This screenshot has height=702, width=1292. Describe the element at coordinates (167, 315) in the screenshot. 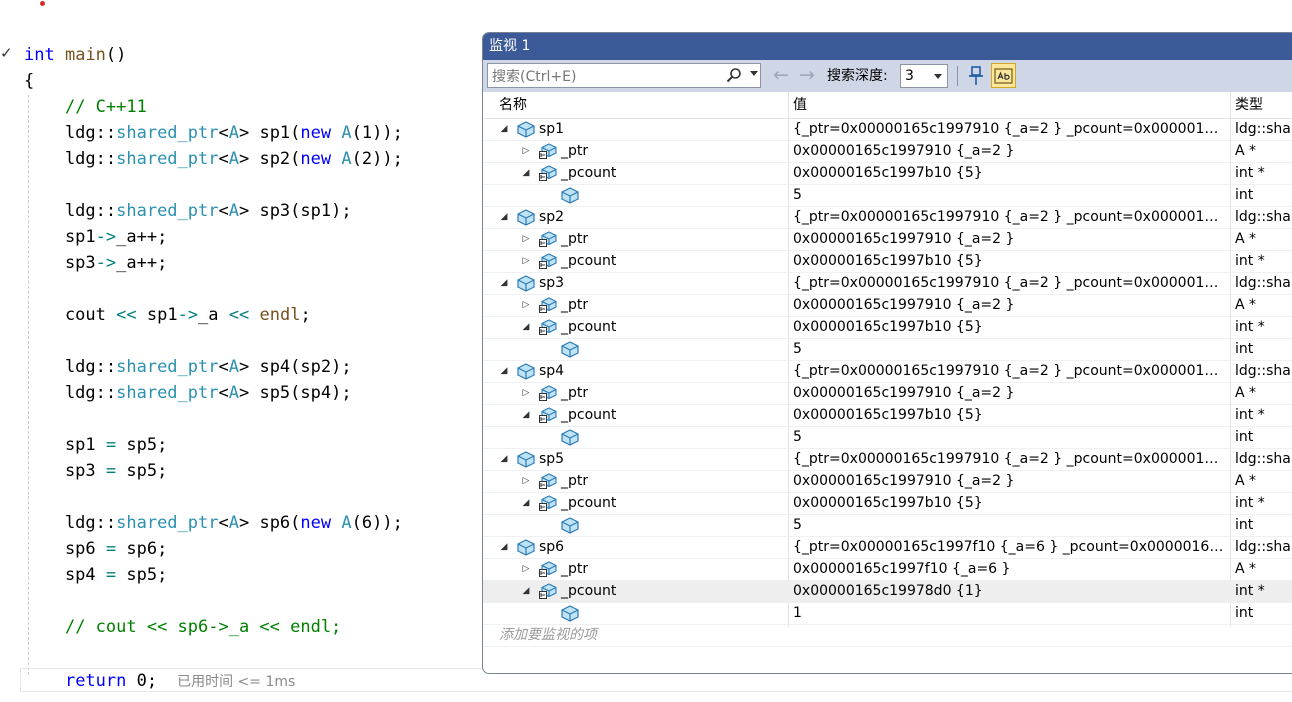

I see `code-line: cout << sp1->_a << endl;` at that location.